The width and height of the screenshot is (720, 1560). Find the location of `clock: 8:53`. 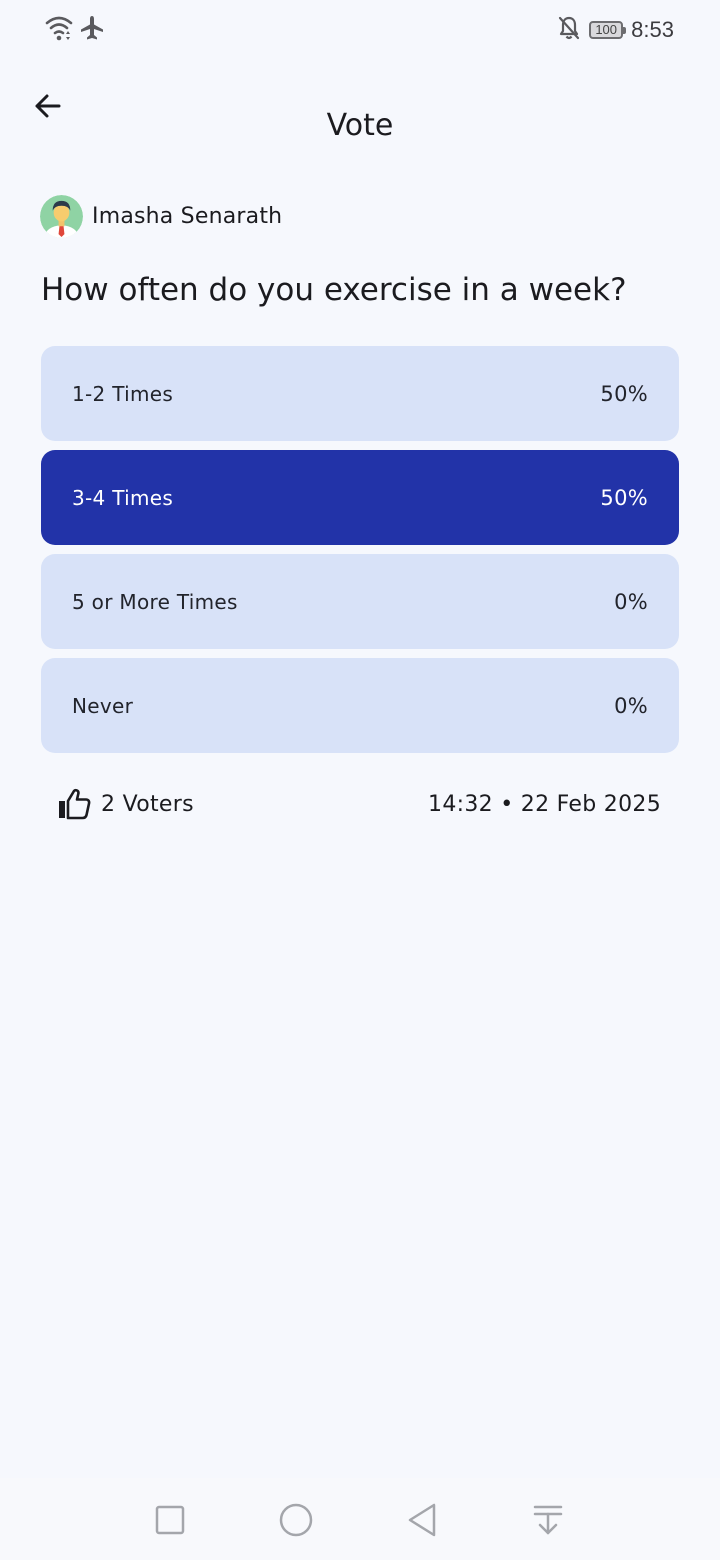

clock: 8:53 is located at coordinates (652, 29).